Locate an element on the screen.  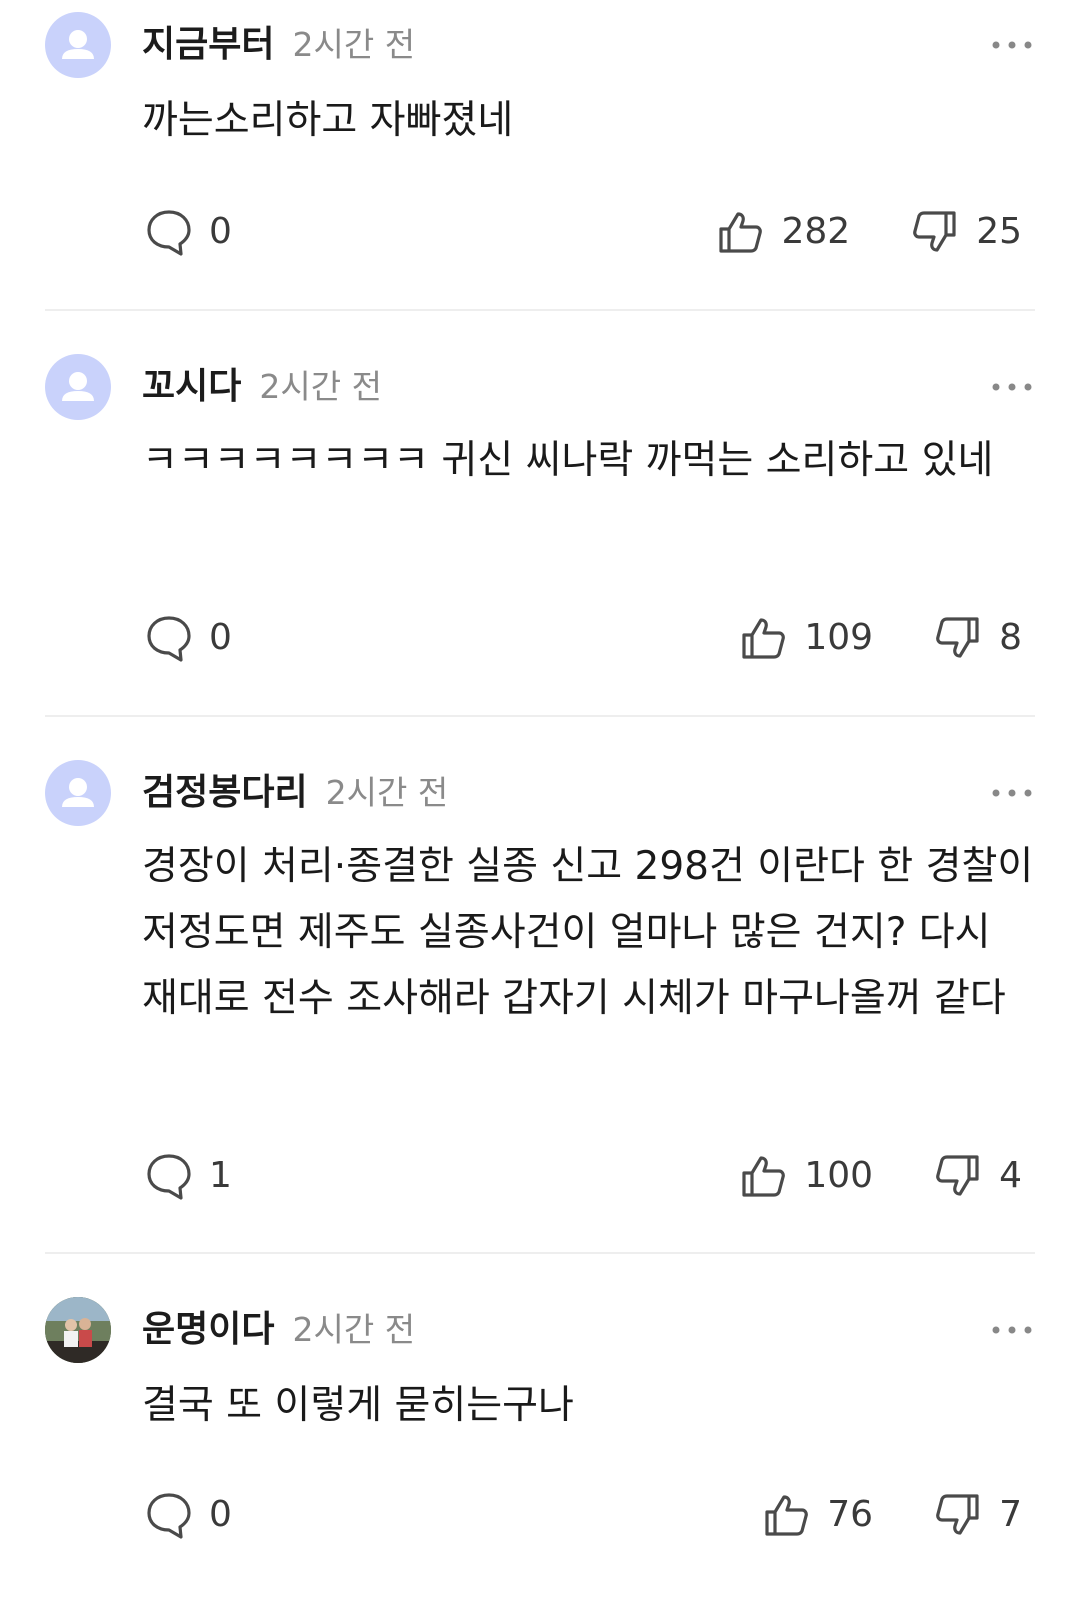
like-count: 282 is located at coordinates (816, 231).